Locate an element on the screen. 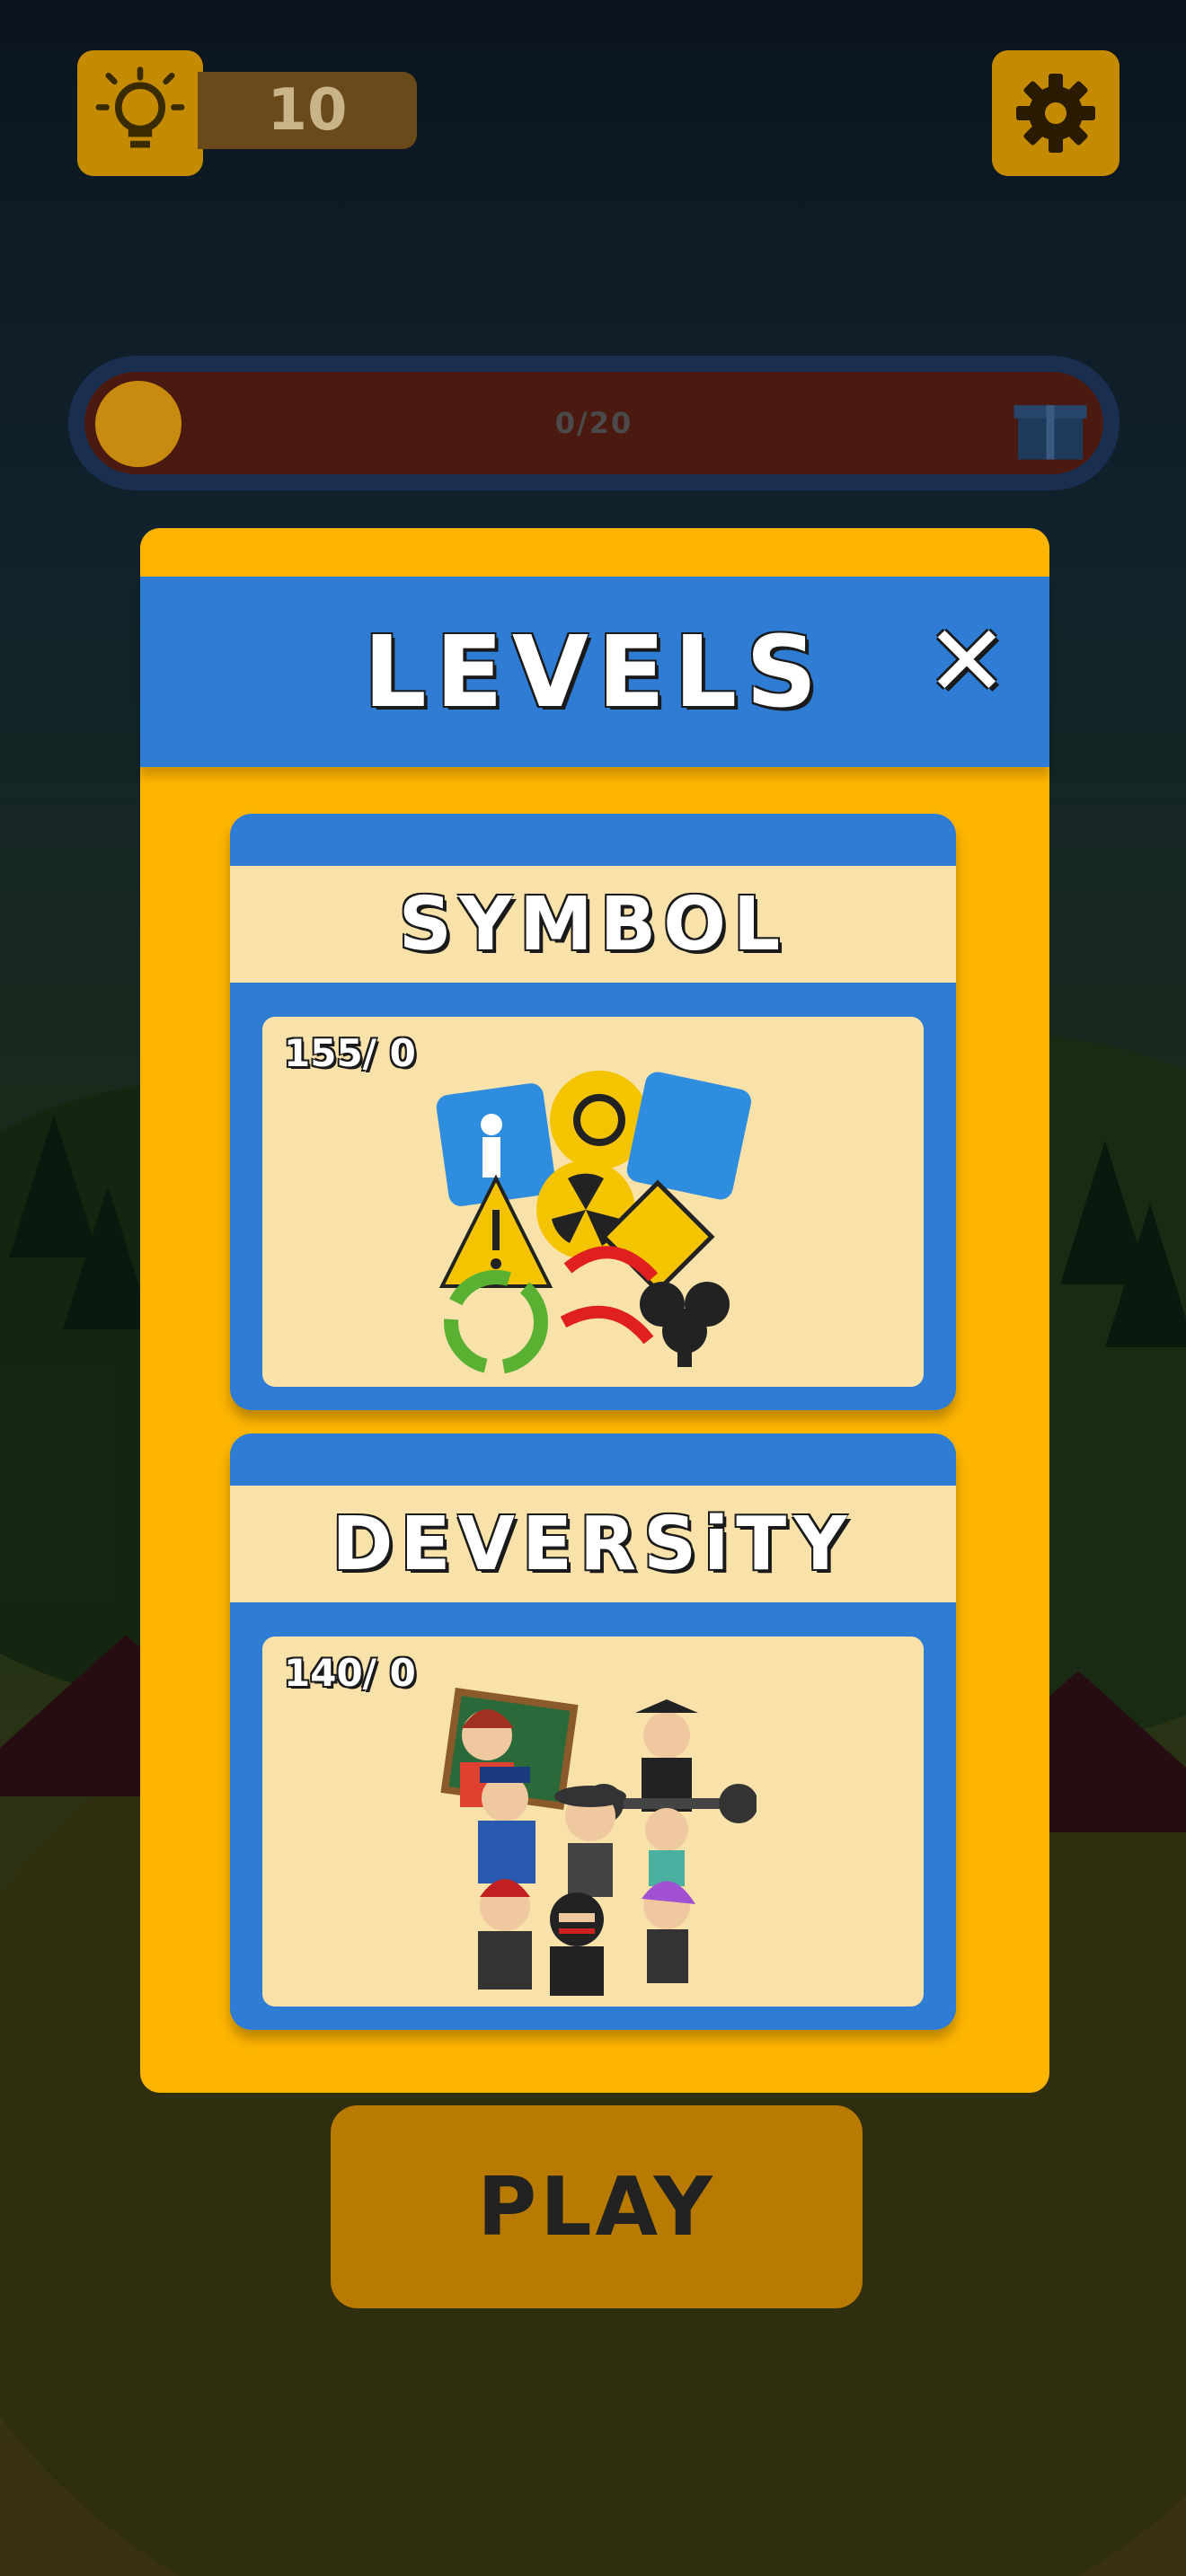 This screenshot has height=2576, width=1186. emoji-face-icon is located at coordinates (138, 424).